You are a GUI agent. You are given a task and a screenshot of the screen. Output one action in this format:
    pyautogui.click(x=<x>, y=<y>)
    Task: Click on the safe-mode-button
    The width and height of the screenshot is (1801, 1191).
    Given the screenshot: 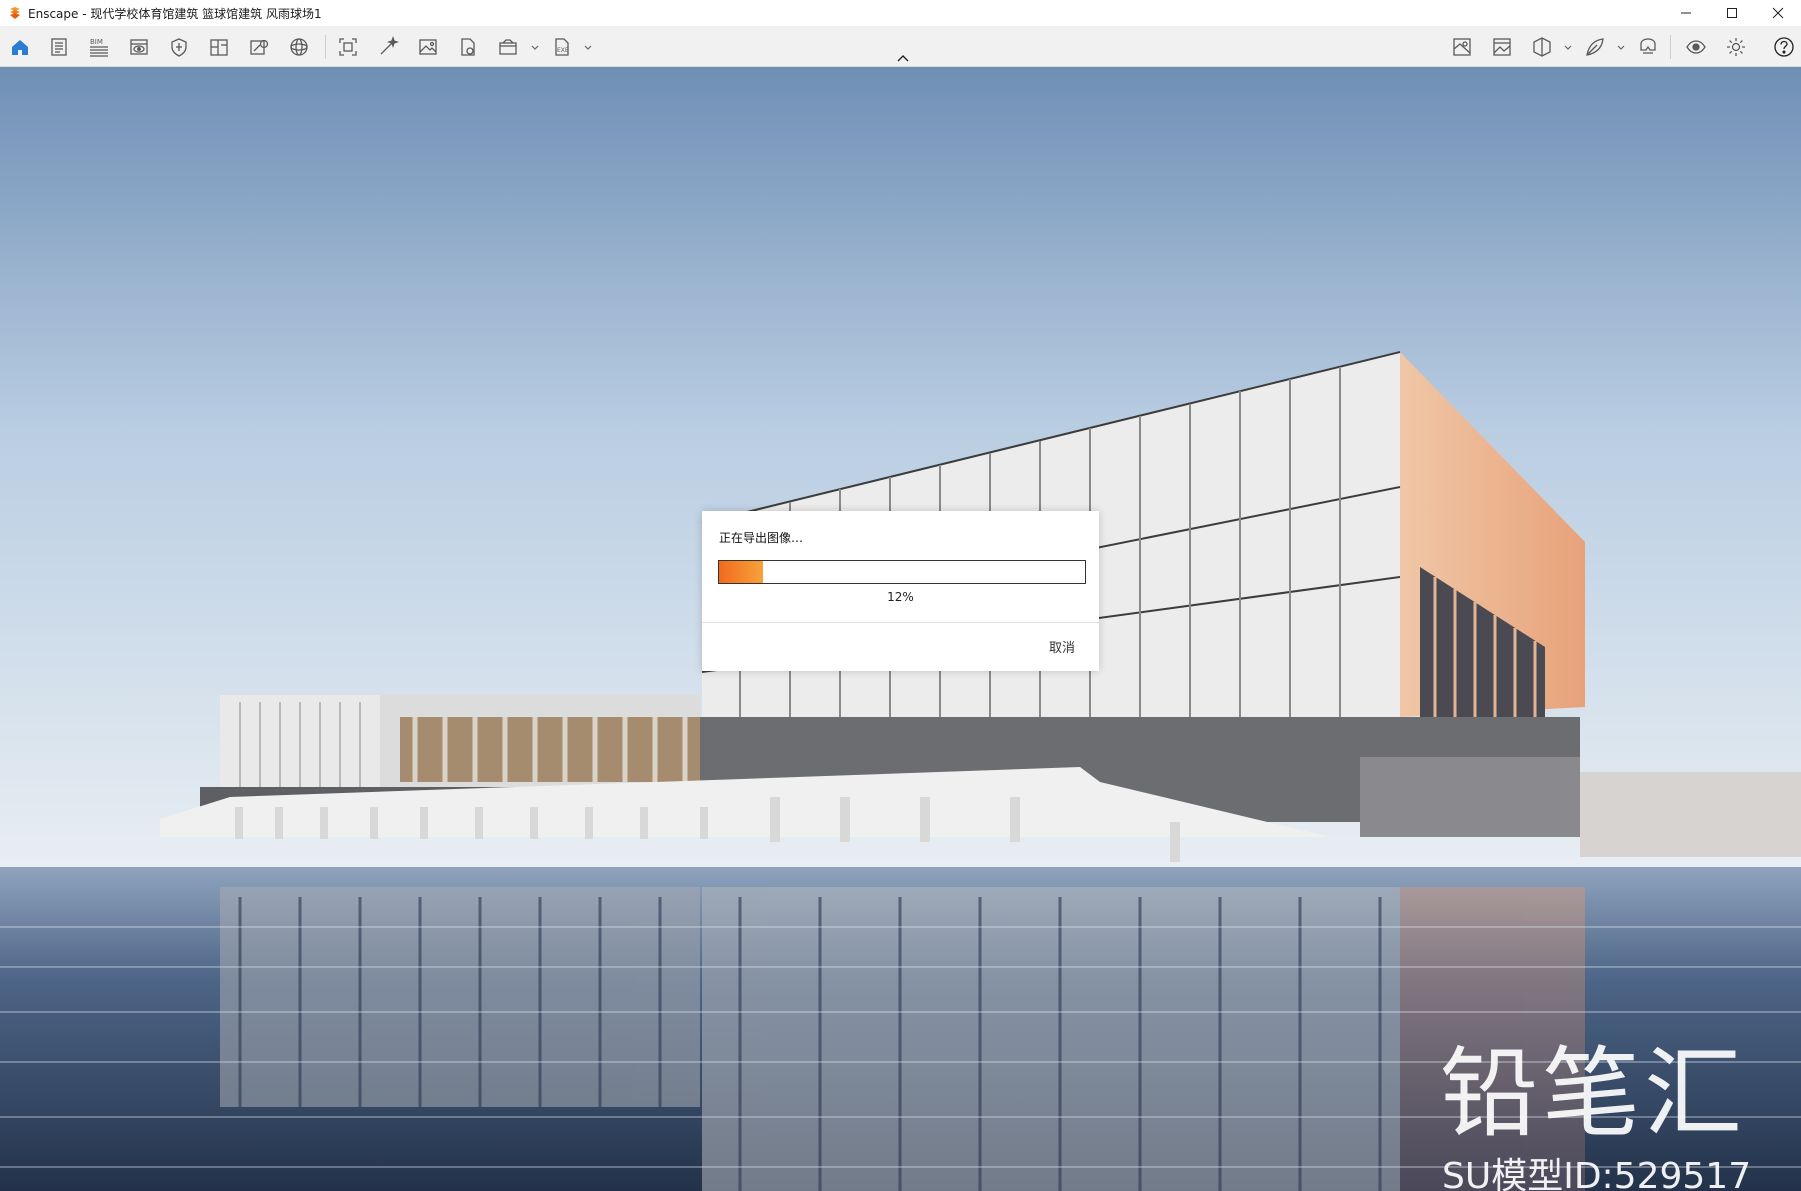 What is the action you would take?
    pyautogui.click(x=179, y=47)
    